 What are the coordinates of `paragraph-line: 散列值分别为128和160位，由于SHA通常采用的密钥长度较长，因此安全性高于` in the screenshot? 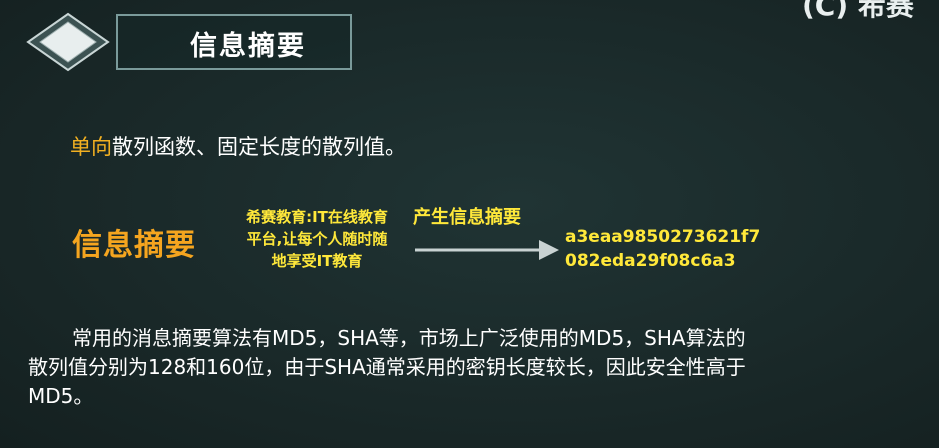 It's located at (387, 367).